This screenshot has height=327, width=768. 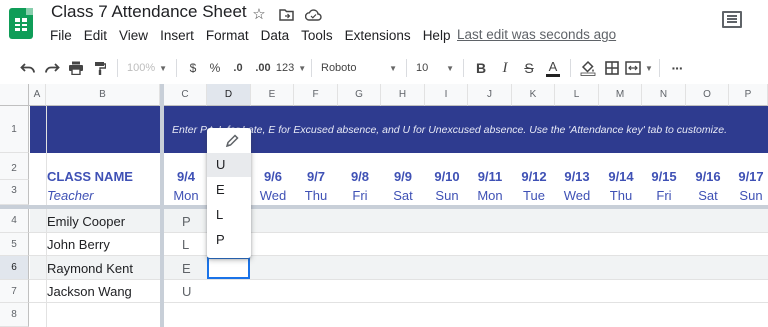 What do you see at coordinates (228, 268) in the screenshot?
I see `active-cell-d6` at bounding box center [228, 268].